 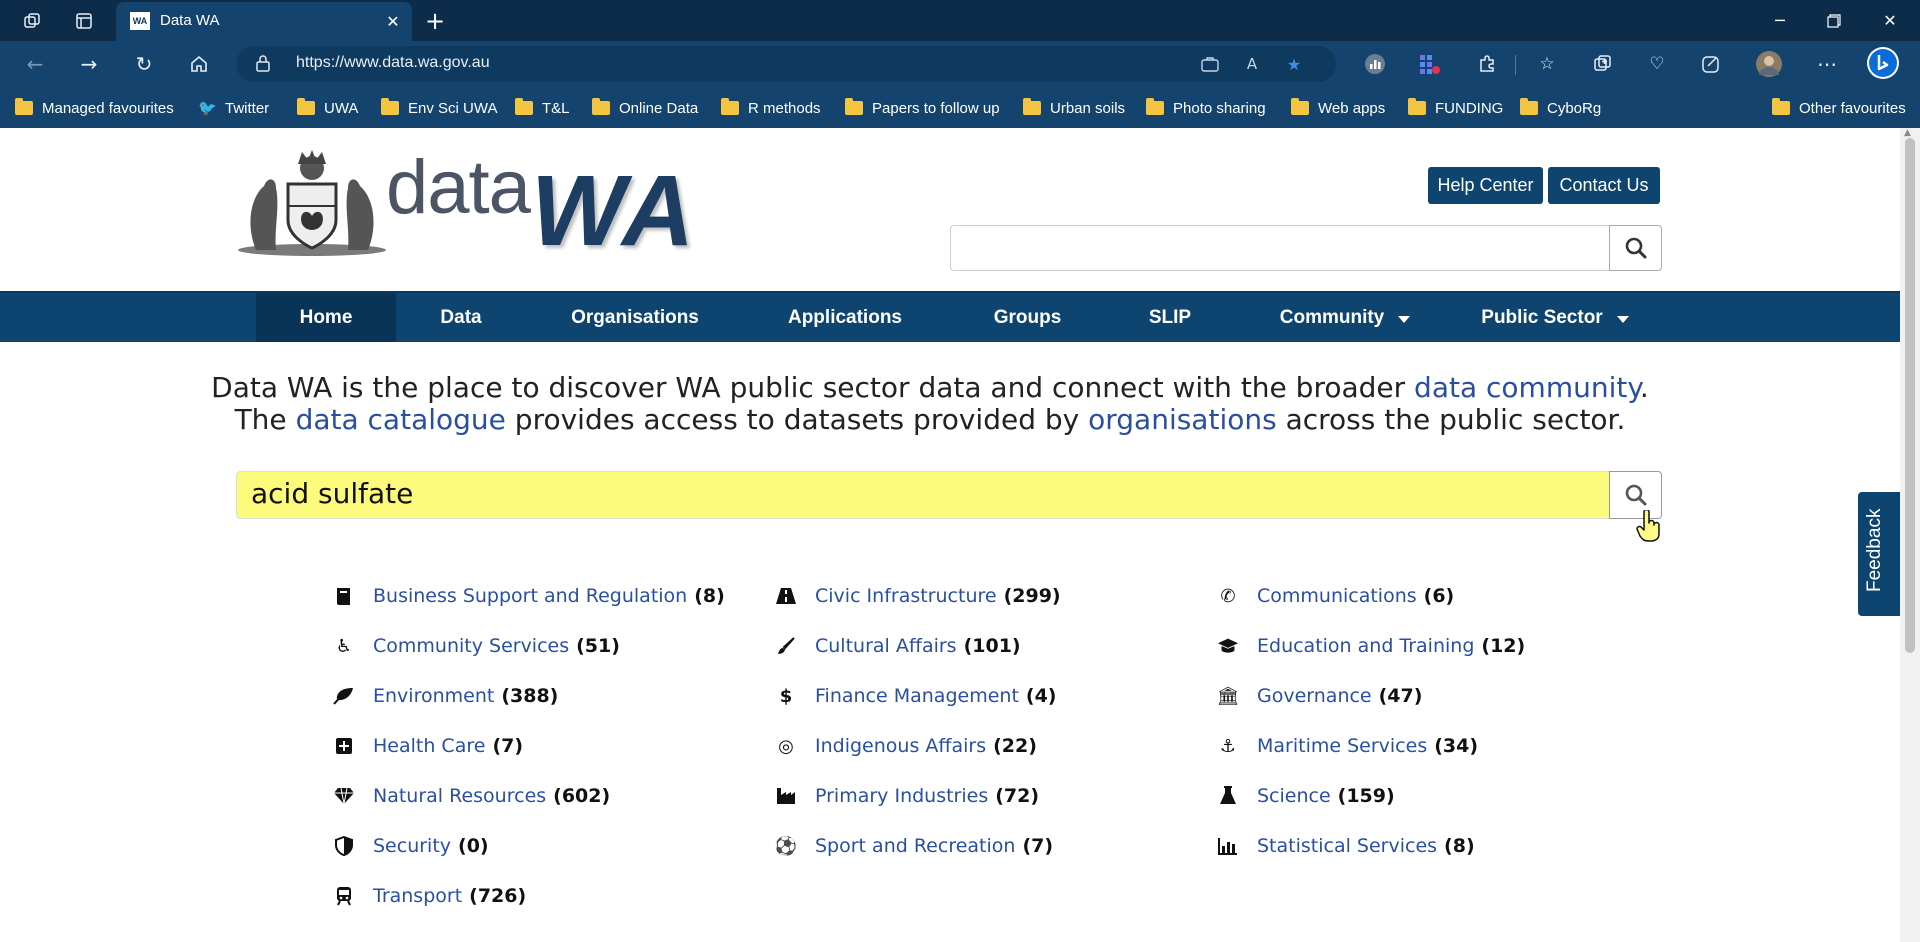 What do you see at coordinates (476, 646) in the screenshot?
I see `category-community-services: ♿ Community Services (51)` at bounding box center [476, 646].